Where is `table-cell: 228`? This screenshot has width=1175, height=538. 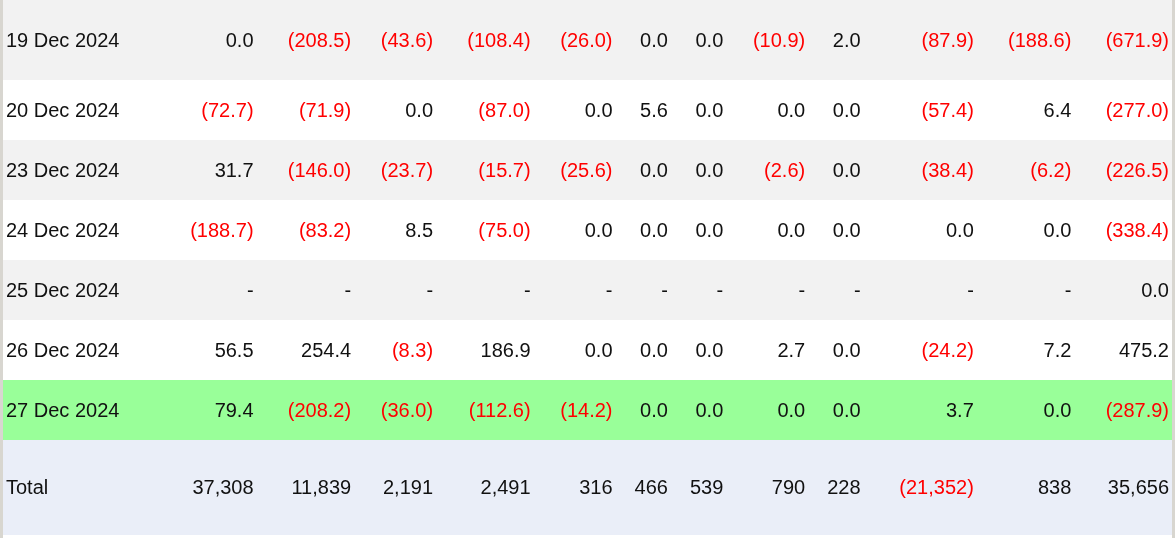
table-cell: 228 is located at coordinates (836, 487).